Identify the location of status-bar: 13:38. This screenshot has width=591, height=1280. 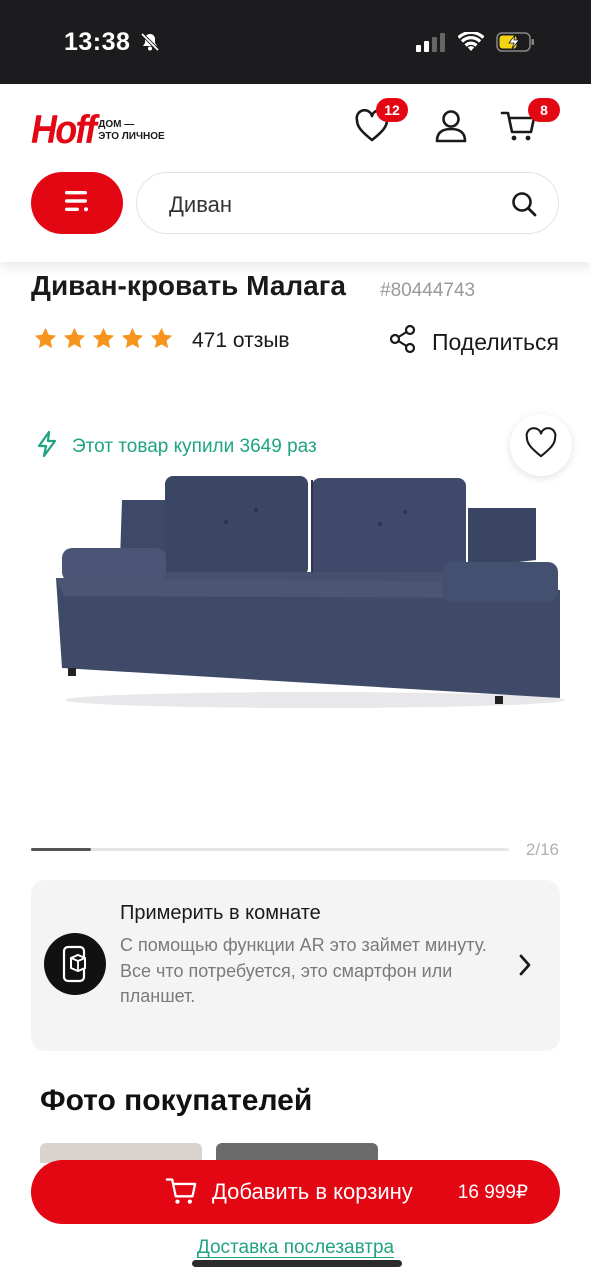
(295, 42).